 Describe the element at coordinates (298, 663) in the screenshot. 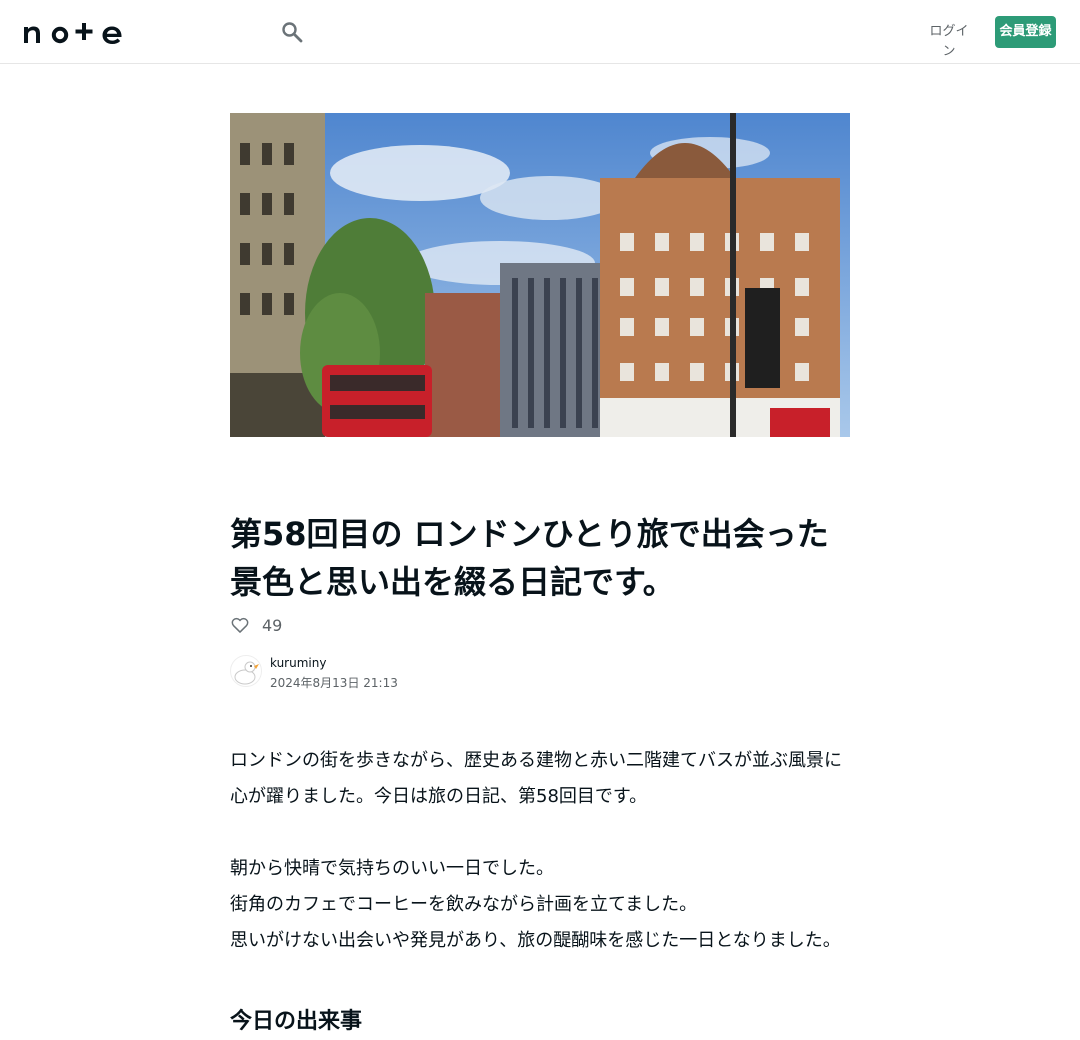

I see `author-name: kuruminy` at that location.